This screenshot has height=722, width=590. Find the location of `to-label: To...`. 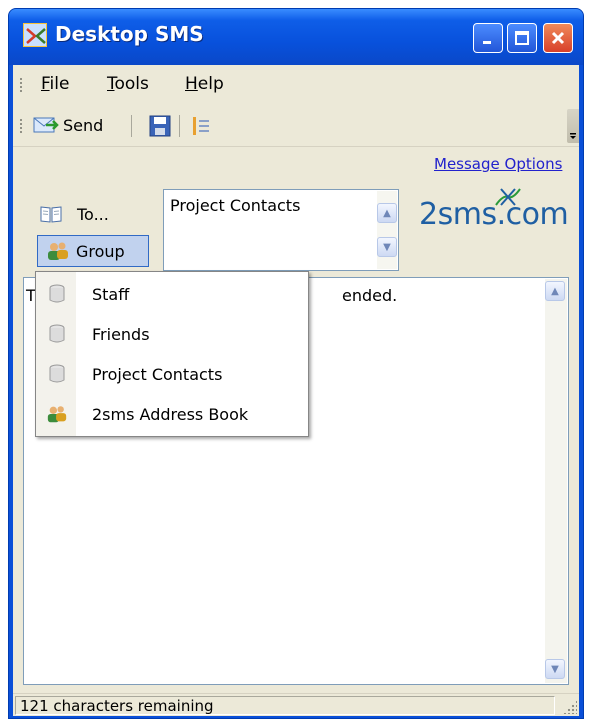

to-label: To... is located at coordinates (93, 214).